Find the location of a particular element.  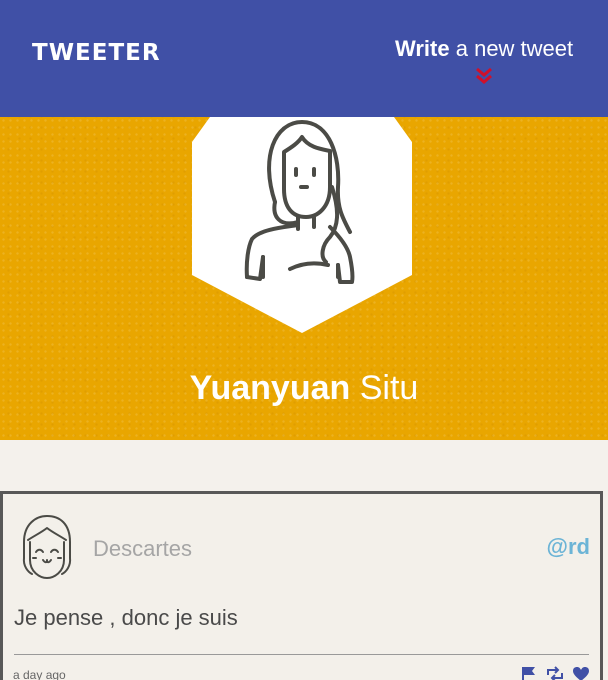

brand-logo: TWEETER is located at coordinates (96, 53).